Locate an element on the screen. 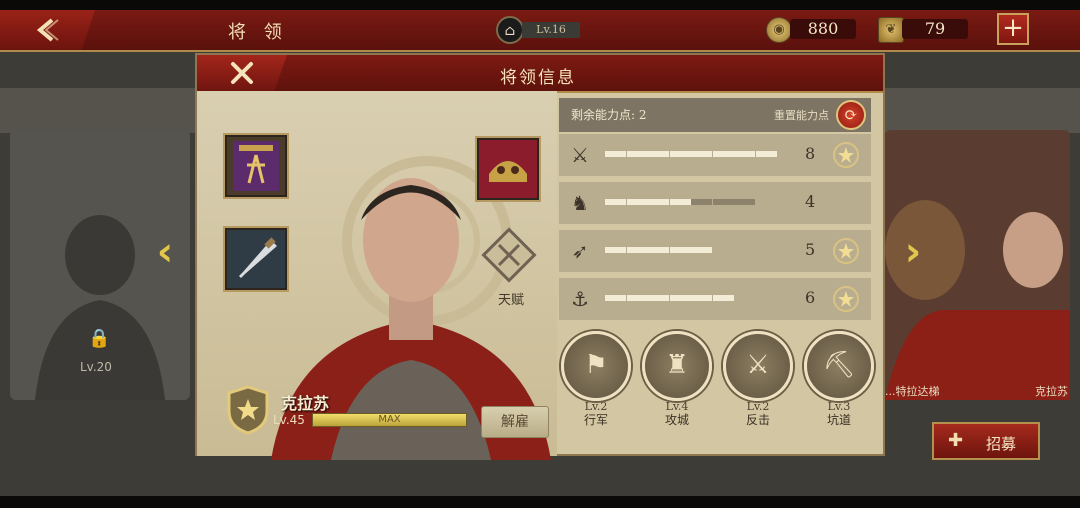 The image size is (1080, 508). stat-row-infantry: ⚔ 8 is located at coordinates (715, 155).